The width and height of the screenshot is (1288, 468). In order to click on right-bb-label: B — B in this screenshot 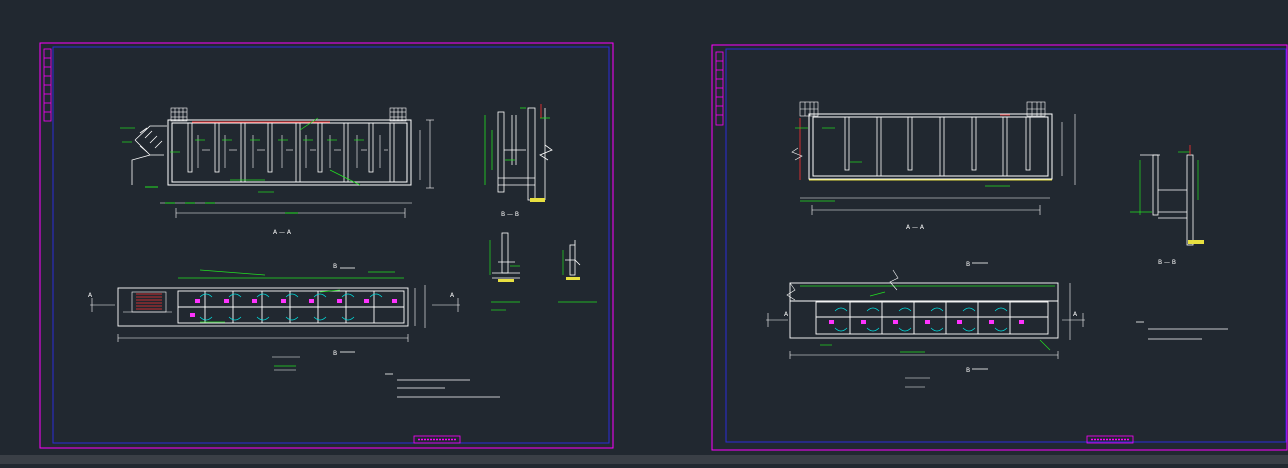, I will do `click(1167, 262)`.